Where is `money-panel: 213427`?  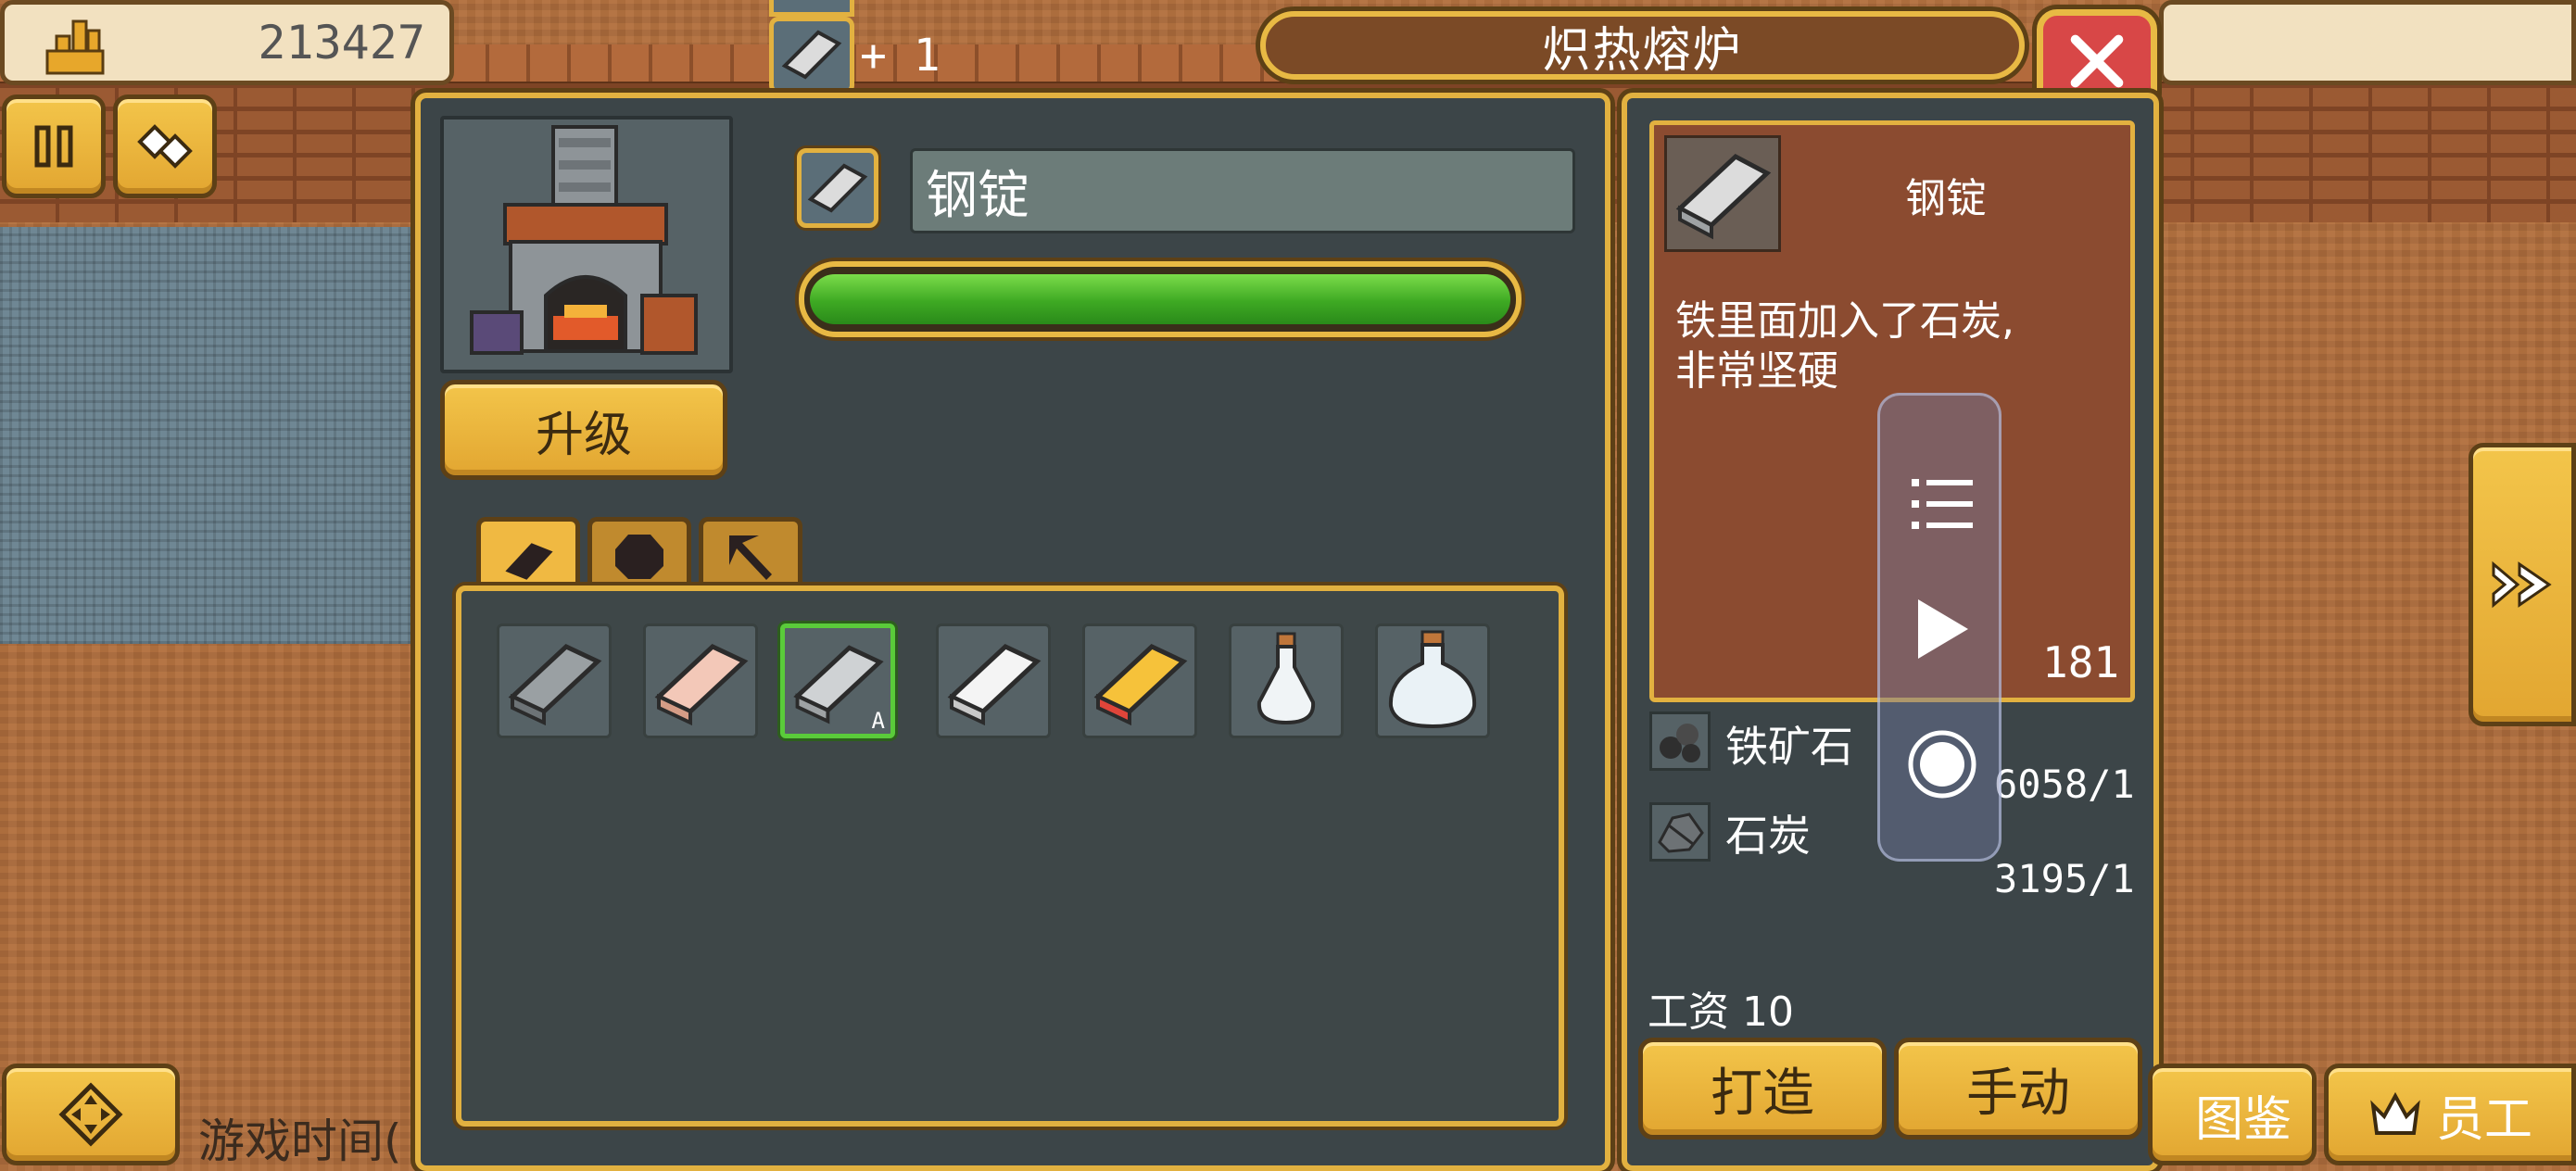 money-panel: 213427 is located at coordinates (227, 43).